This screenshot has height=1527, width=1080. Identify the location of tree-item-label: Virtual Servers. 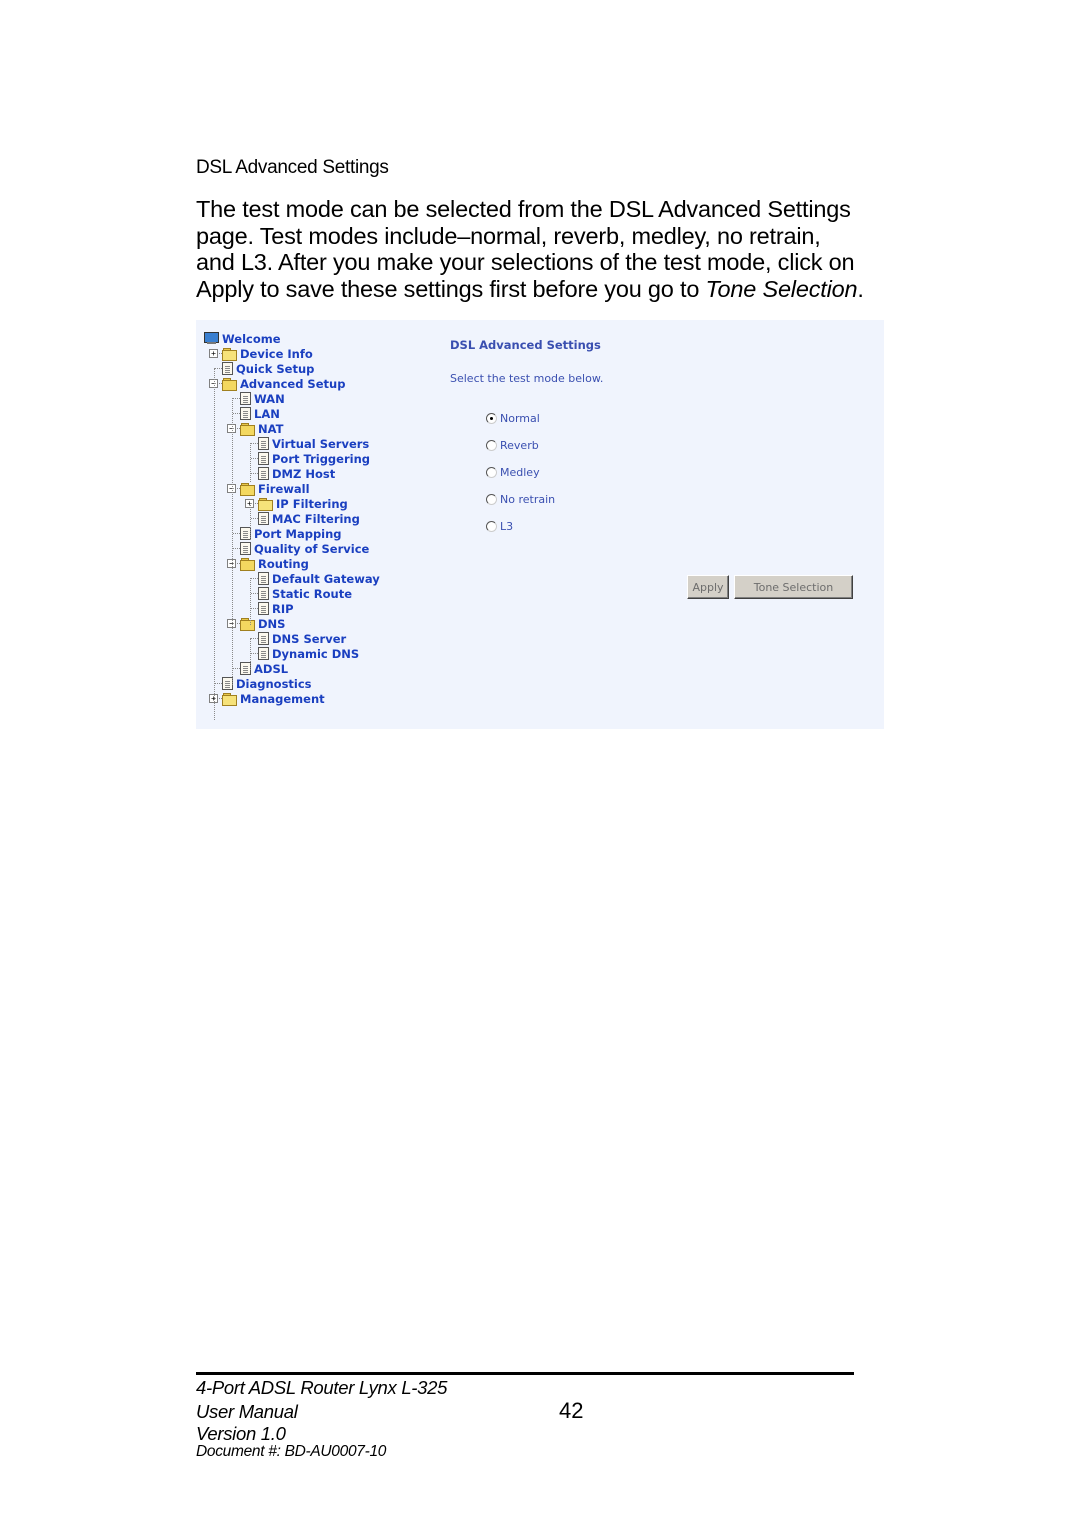
(321, 443).